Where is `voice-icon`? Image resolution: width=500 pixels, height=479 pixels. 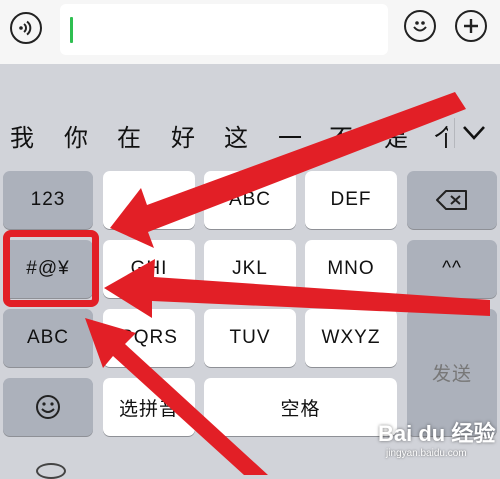 voice-icon is located at coordinates (25, 28).